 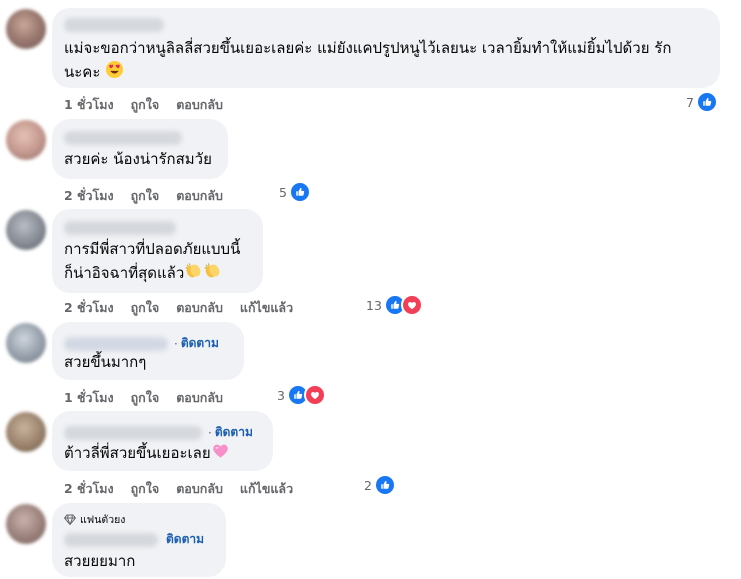 I want to click on reaction-summary: 5, so click(x=295, y=192).